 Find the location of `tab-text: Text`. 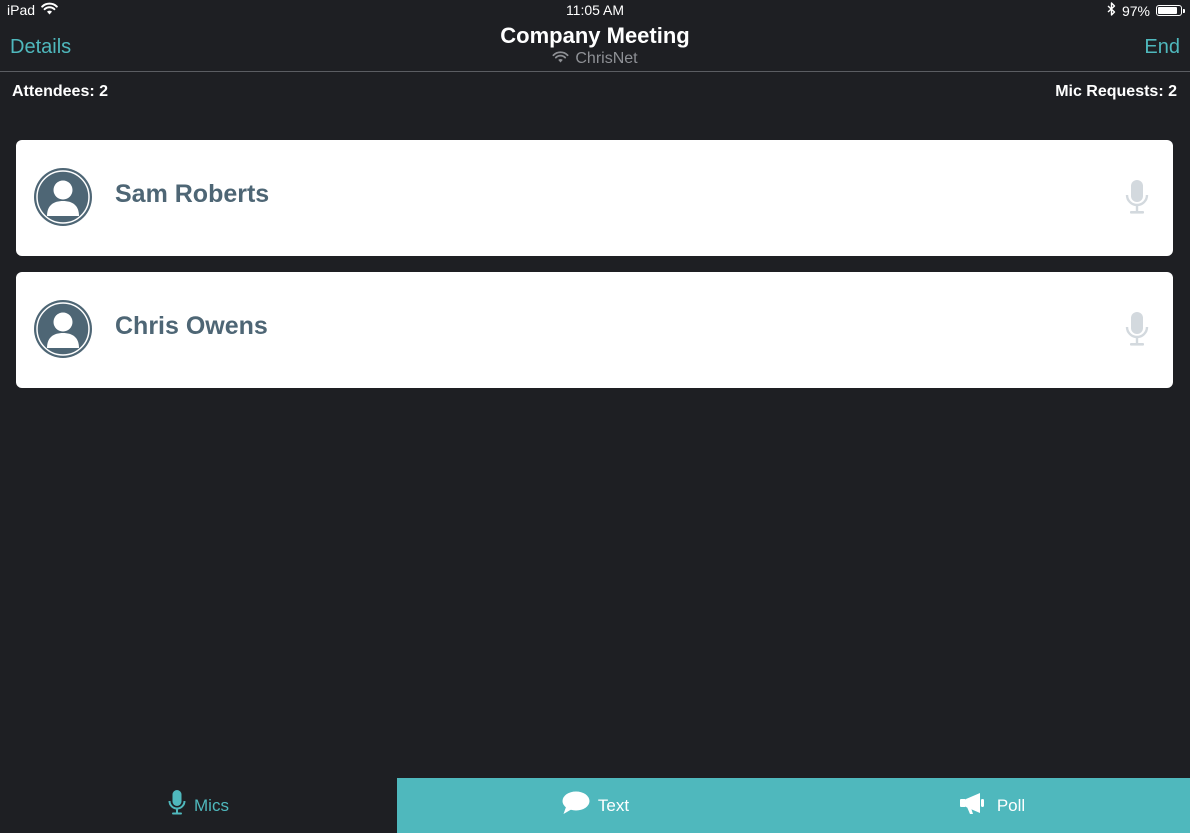

tab-text: Text is located at coordinates (595, 805).